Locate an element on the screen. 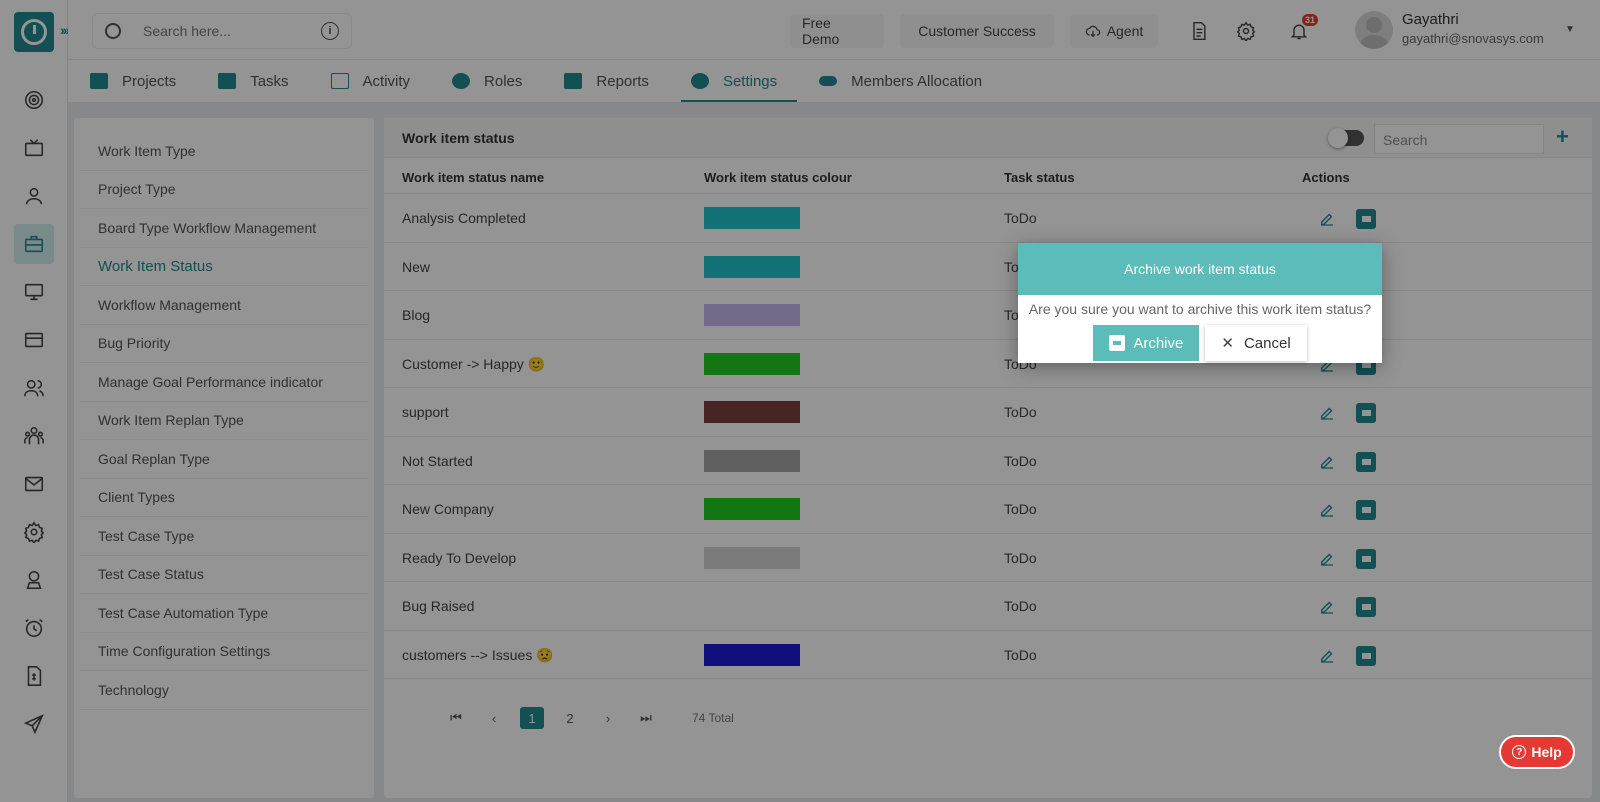 Image resolution: width=1600 pixels, height=802 pixels. dialog-actions: Archive ✕ Cancel is located at coordinates (1200, 343).